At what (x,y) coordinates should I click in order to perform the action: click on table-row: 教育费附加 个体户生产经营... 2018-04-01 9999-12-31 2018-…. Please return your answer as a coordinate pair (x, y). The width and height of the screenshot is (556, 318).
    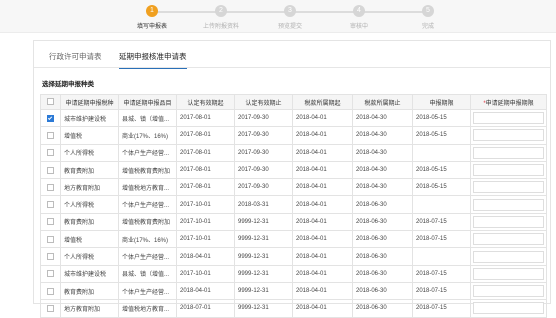
    Looking at the image, I should click on (293, 291).